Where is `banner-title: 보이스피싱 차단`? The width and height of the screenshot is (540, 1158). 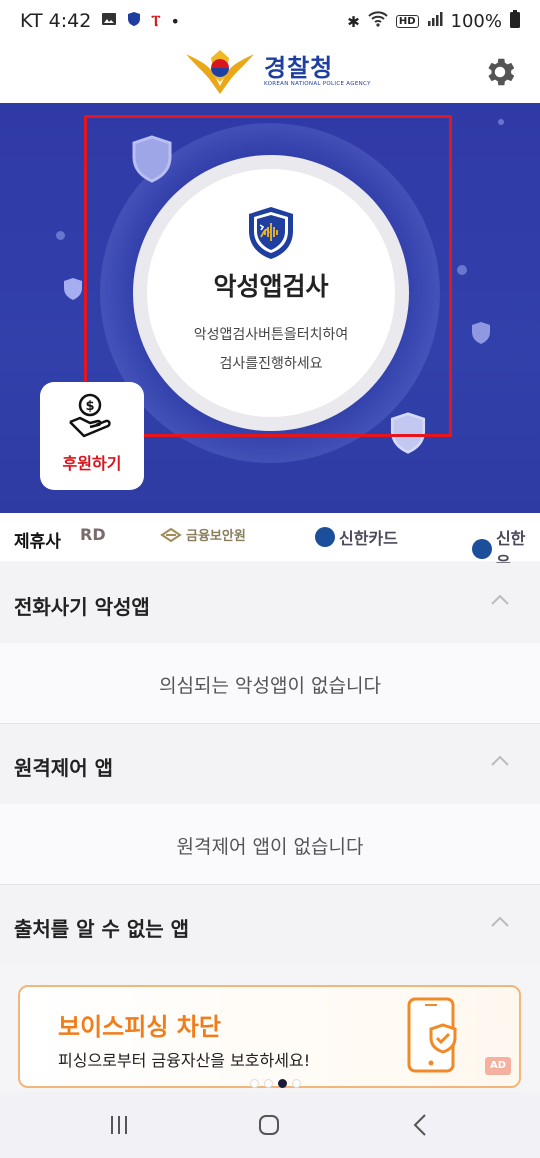 banner-title: 보이스피싱 차단 is located at coordinates (139, 1027).